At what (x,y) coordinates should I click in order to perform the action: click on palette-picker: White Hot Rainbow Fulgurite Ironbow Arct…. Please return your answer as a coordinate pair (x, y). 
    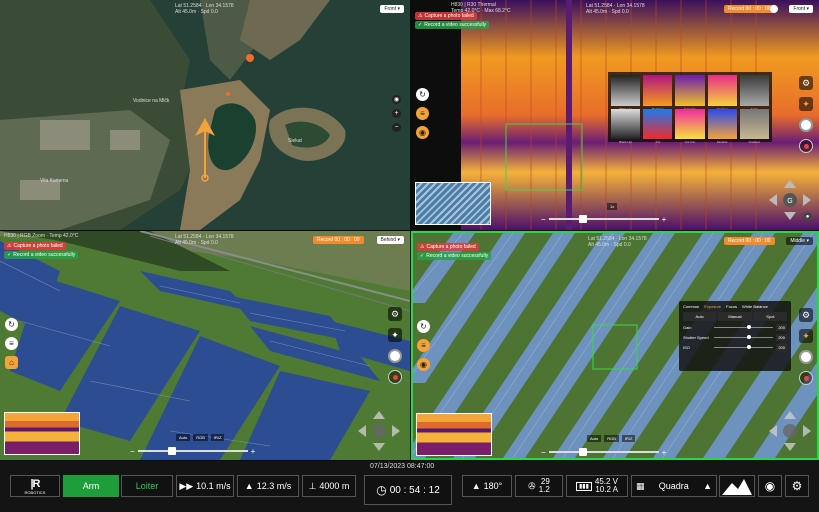
    Looking at the image, I should click on (690, 108).